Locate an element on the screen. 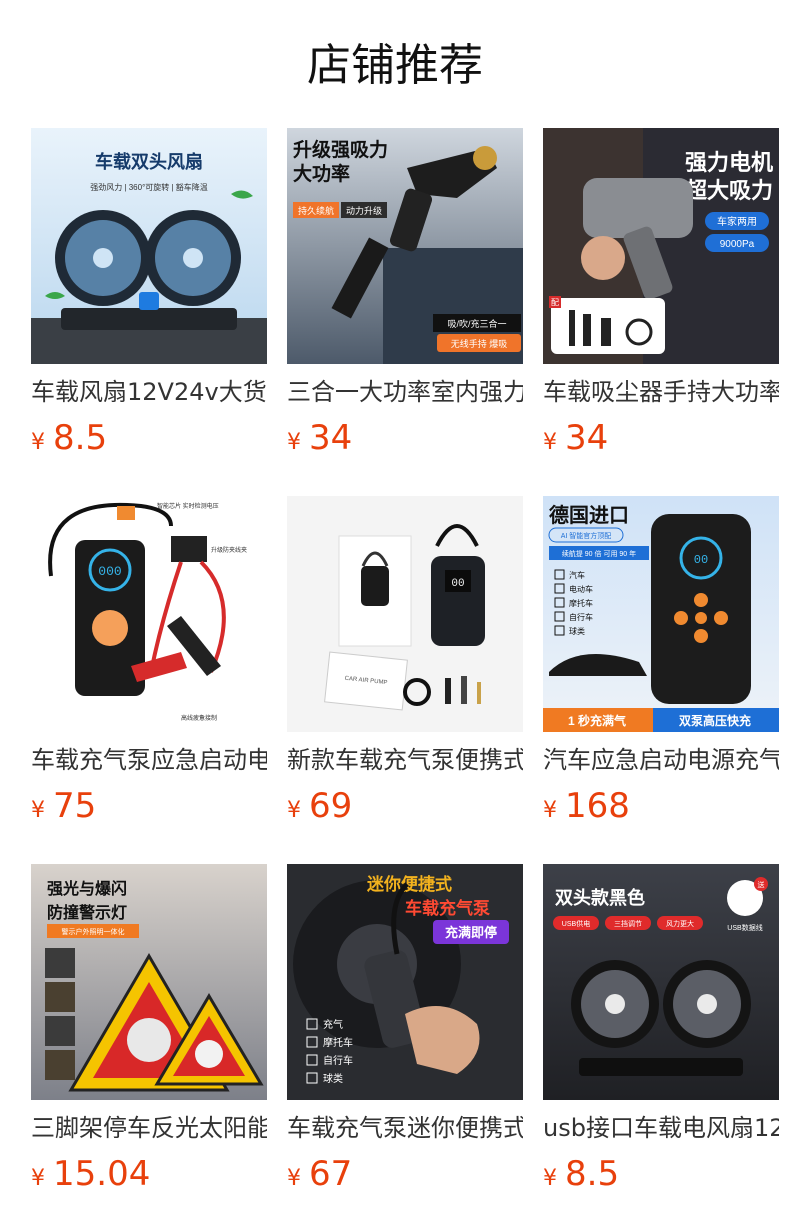 The width and height of the screenshot is (790, 1232). product-image: 强力电机 超大吸力 车家两用 9000Pa 配 is located at coordinates (661, 246).